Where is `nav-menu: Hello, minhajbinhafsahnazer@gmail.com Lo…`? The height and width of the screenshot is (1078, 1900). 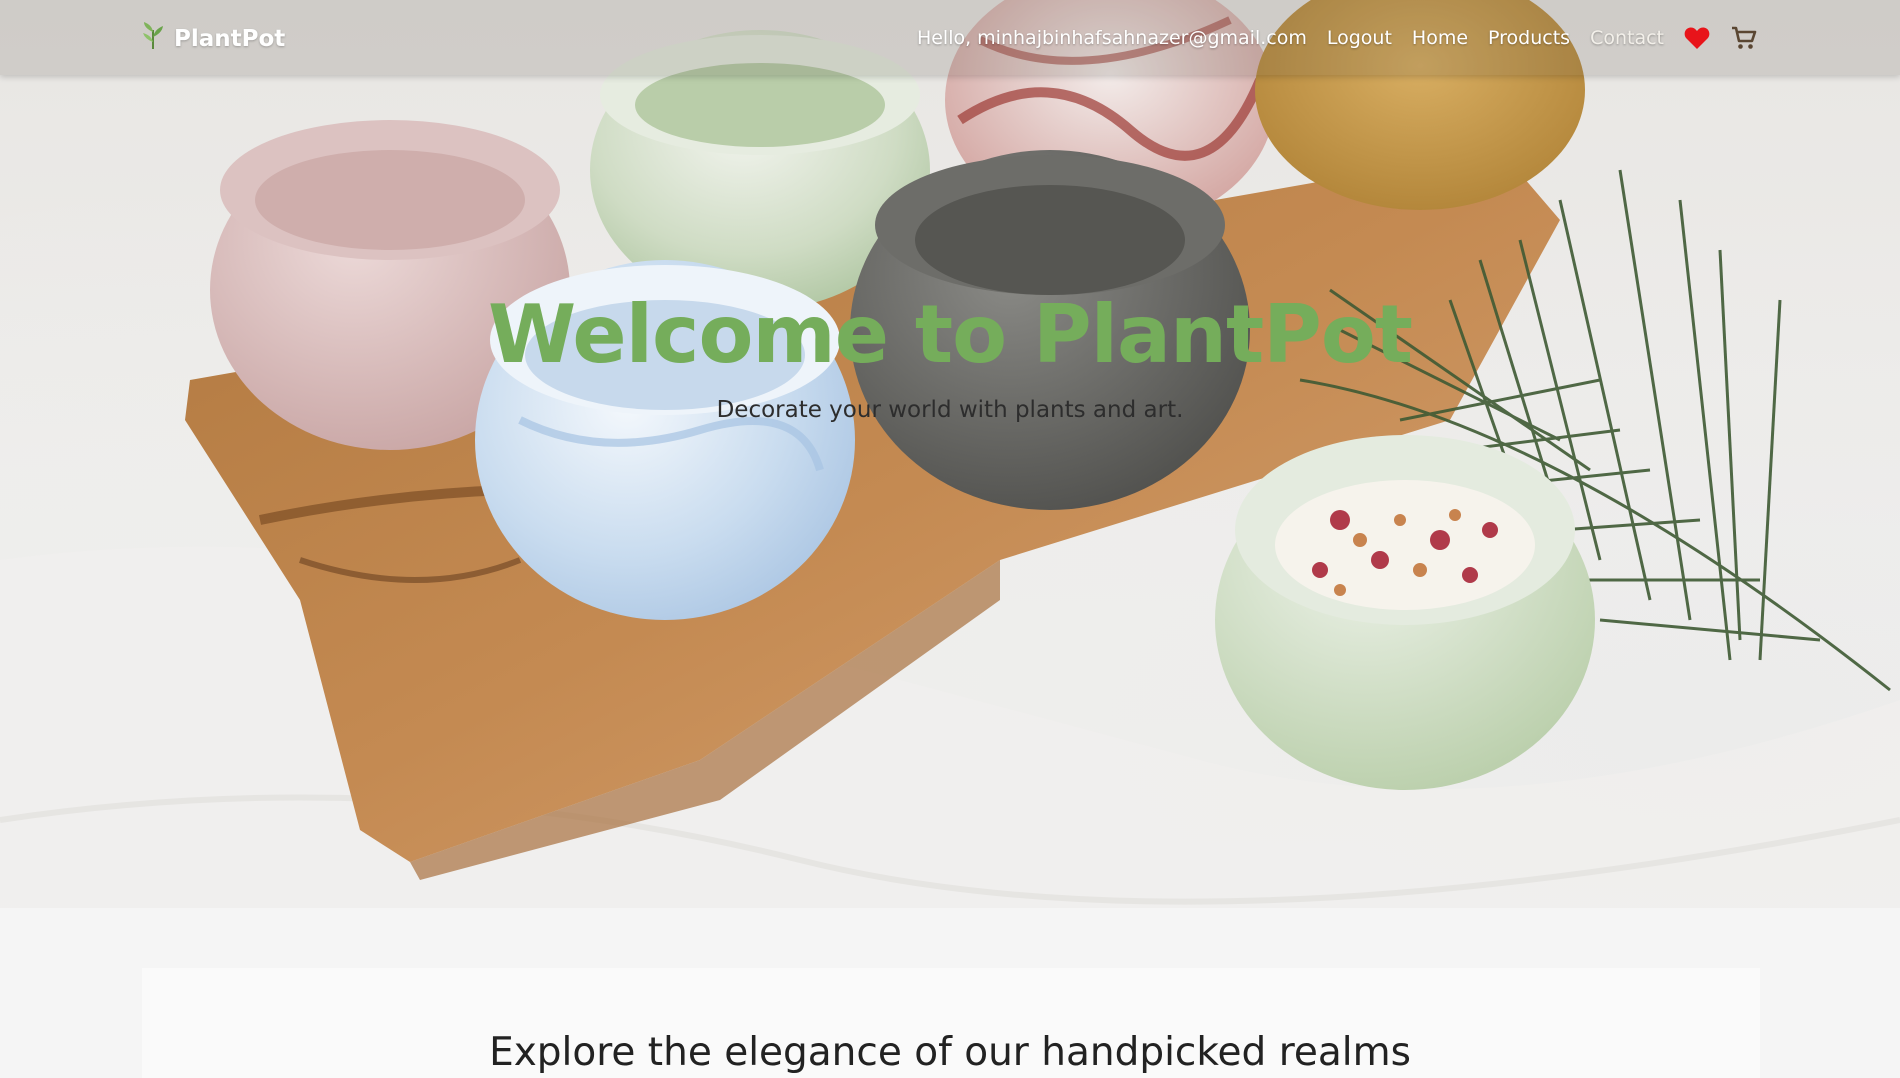
nav-menu: Hello, minhajbinhafsahnazer@gmail.com Lo… is located at coordinates (1337, 38).